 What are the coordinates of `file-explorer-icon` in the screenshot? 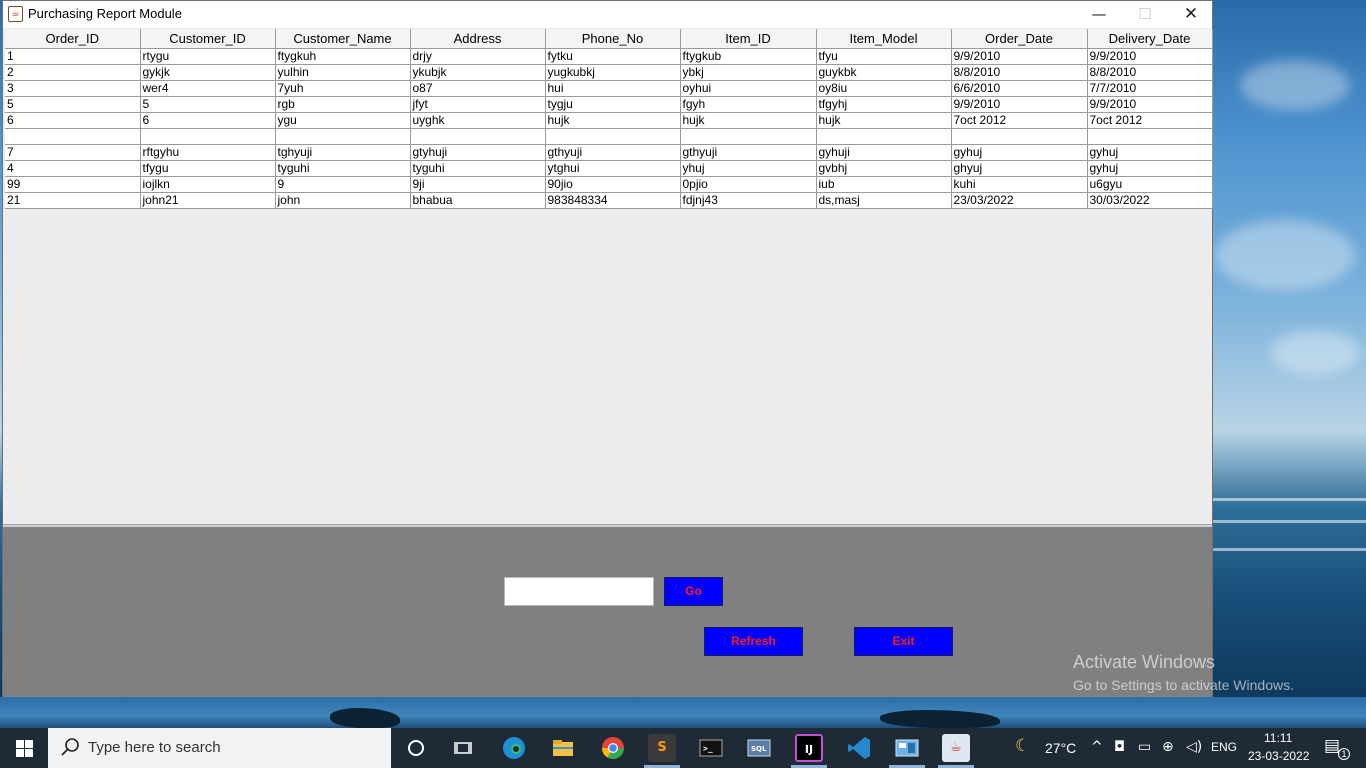 It's located at (563, 748).